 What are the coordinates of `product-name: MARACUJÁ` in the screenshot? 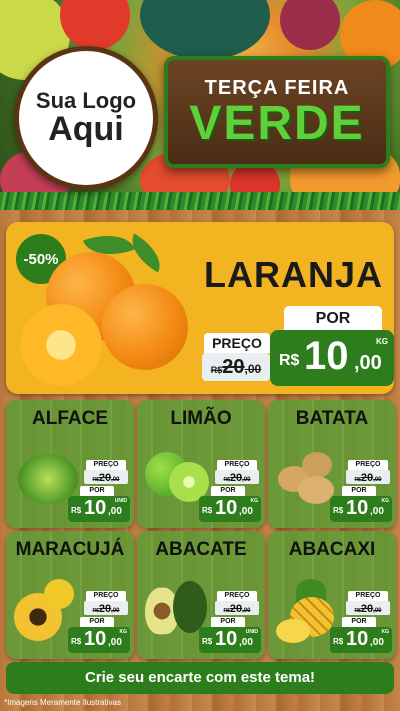 It's located at (70, 549).